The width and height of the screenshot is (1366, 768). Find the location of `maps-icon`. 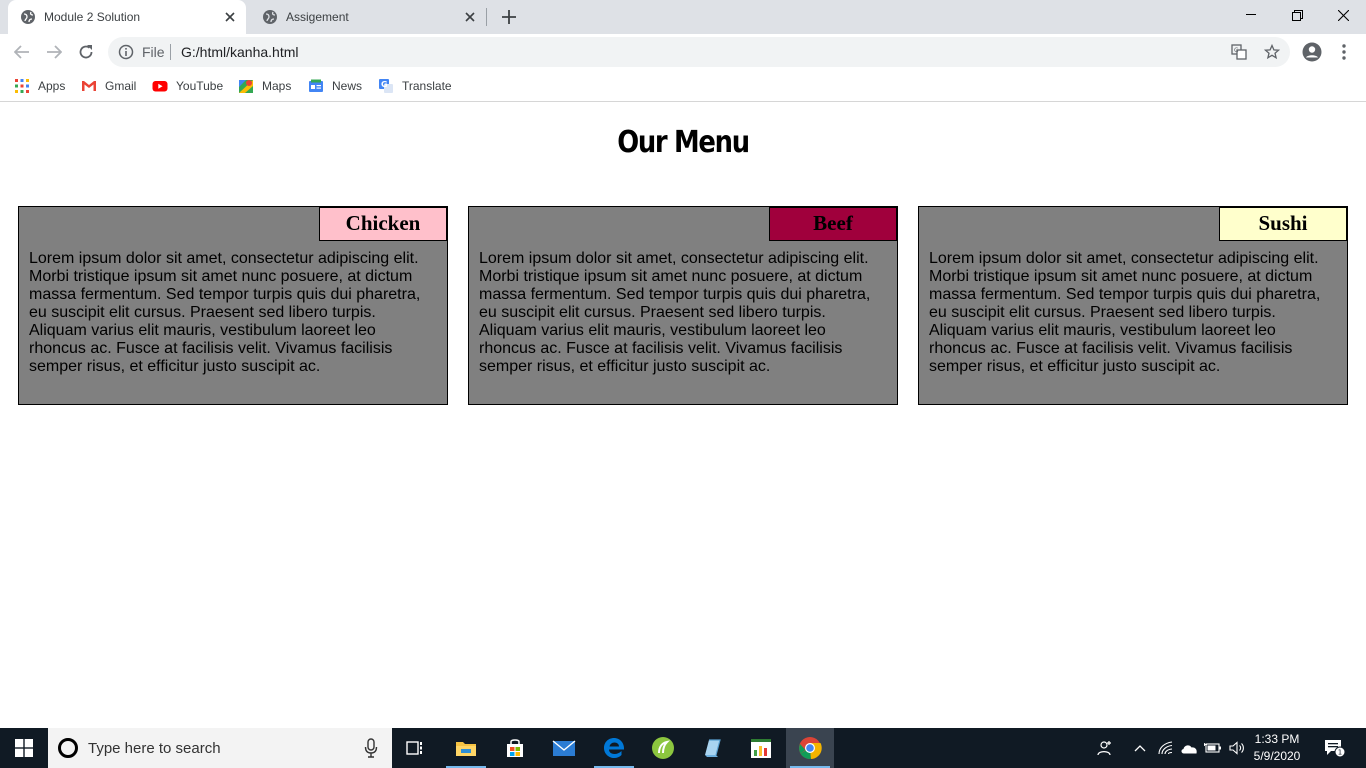

maps-icon is located at coordinates (246, 86).